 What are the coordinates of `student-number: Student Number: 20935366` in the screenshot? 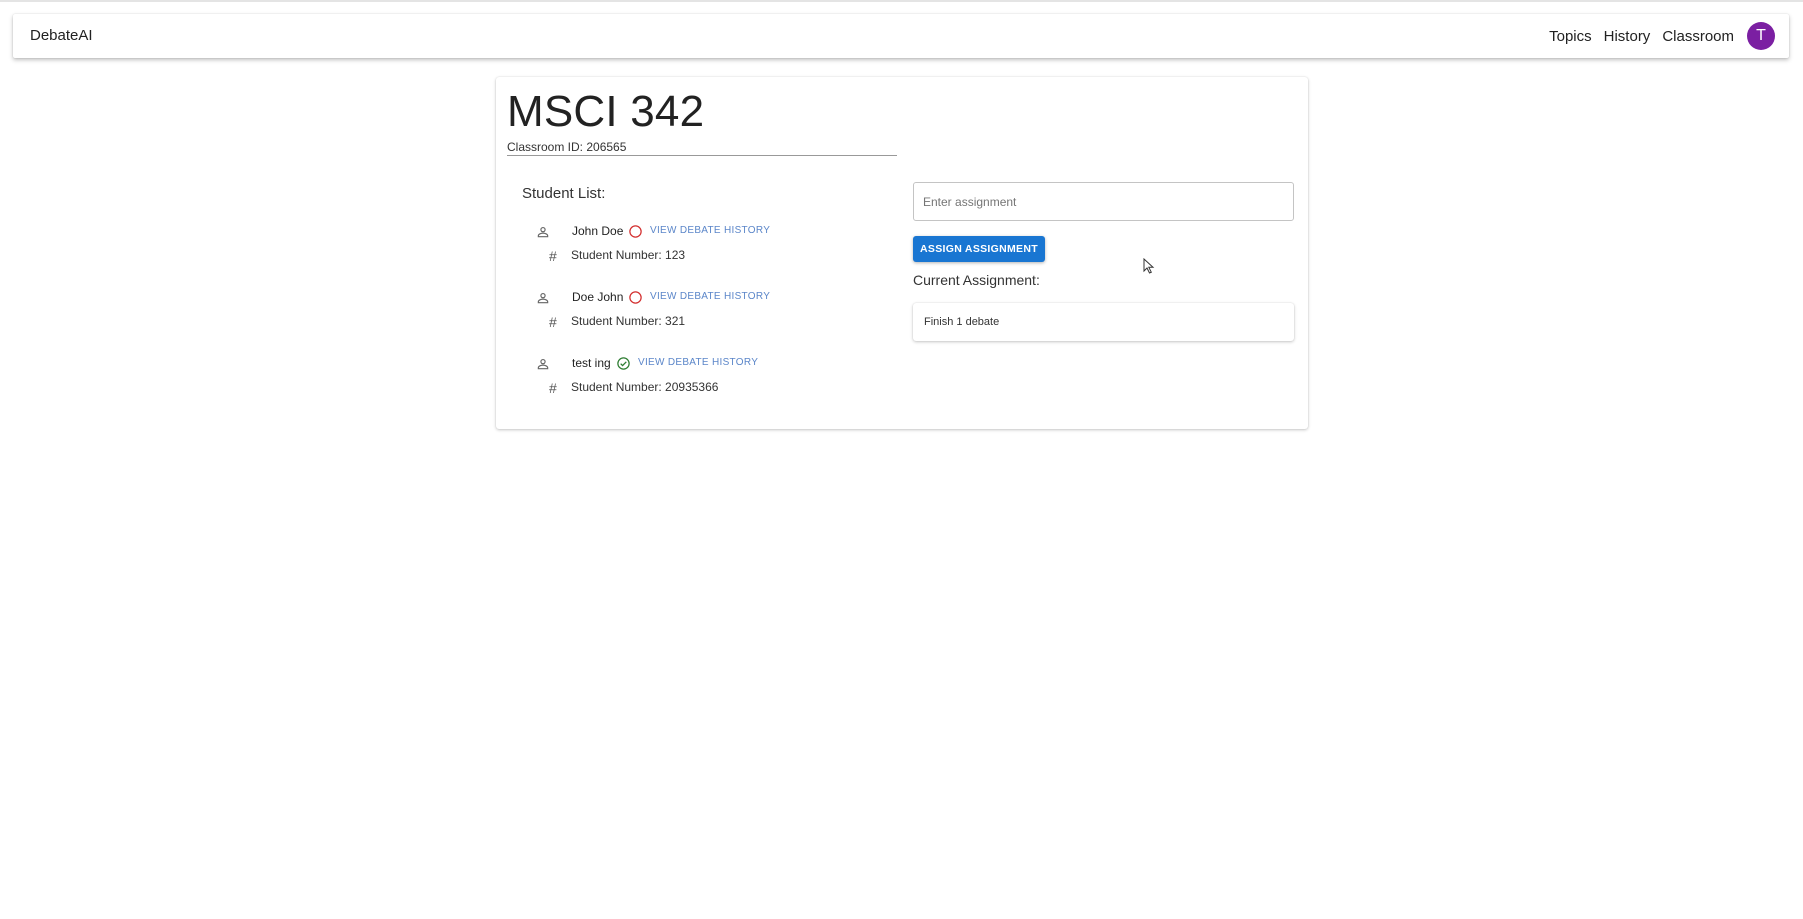 It's located at (645, 387).